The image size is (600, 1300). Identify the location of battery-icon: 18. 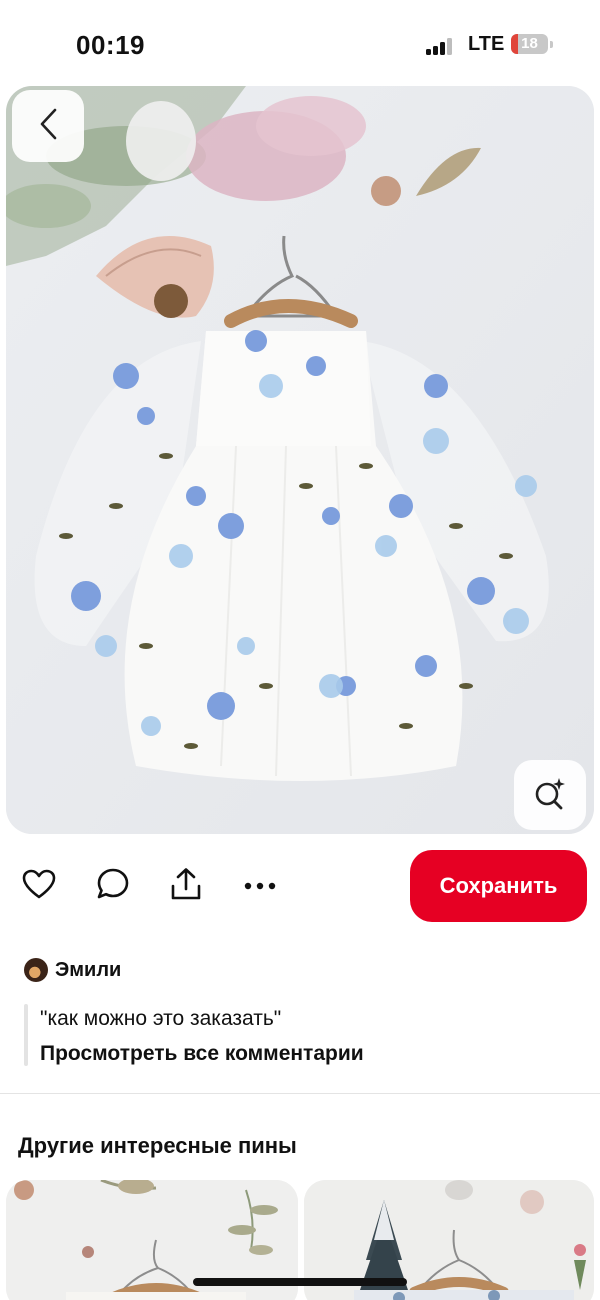
(529, 44).